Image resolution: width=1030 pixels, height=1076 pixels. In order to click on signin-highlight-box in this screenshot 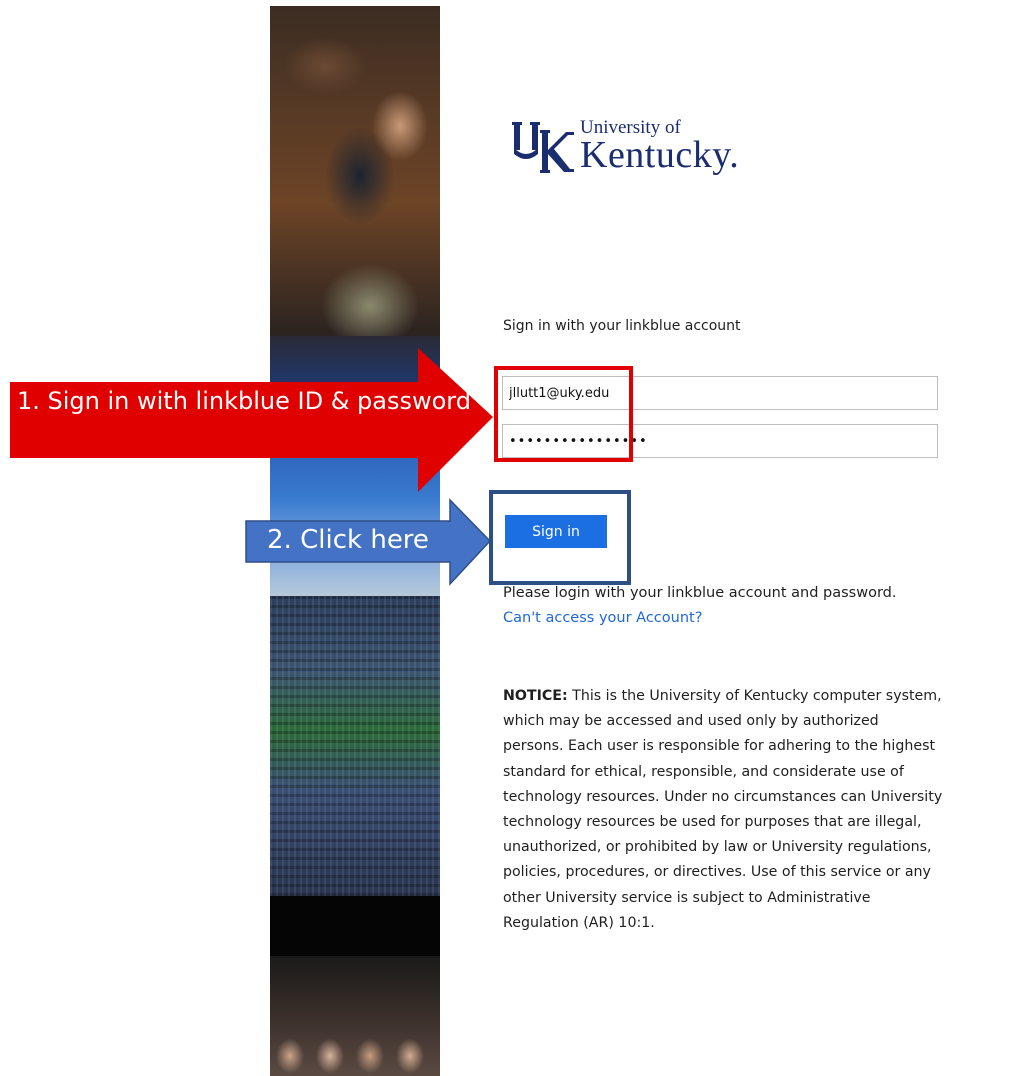, I will do `click(560, 537)`.